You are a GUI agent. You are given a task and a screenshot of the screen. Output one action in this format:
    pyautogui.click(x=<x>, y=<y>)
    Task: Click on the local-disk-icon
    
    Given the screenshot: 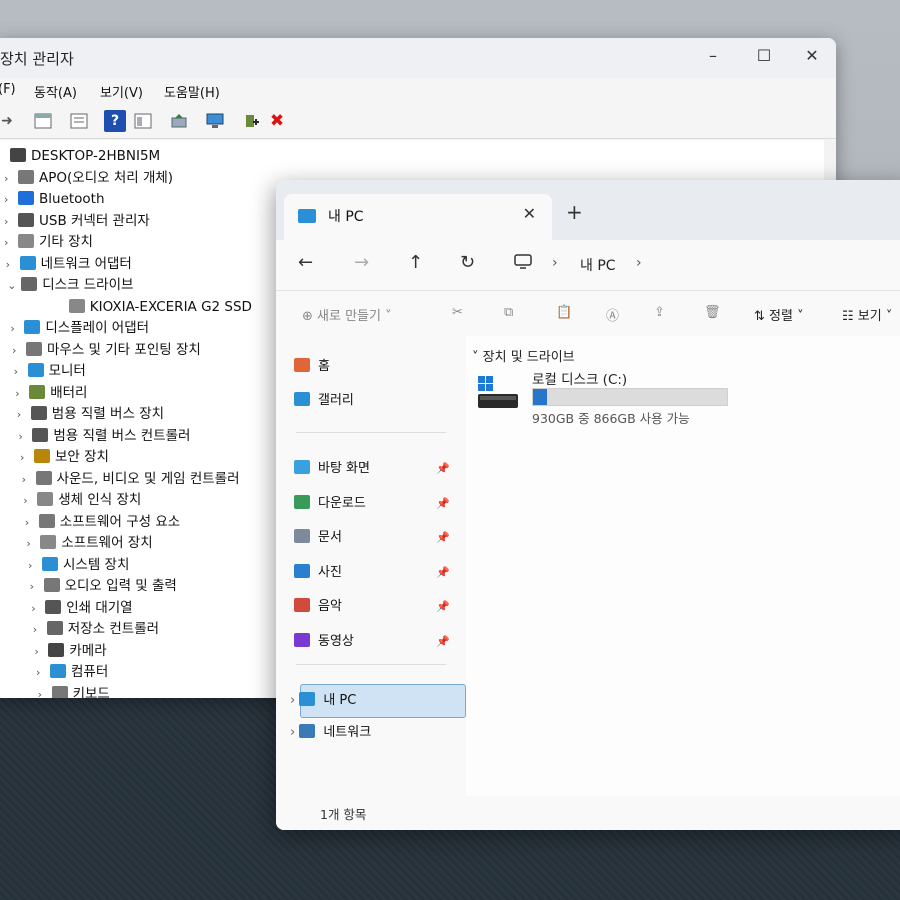 What is the action you would take?
    pyautogui.click(x=498, y=393)
    